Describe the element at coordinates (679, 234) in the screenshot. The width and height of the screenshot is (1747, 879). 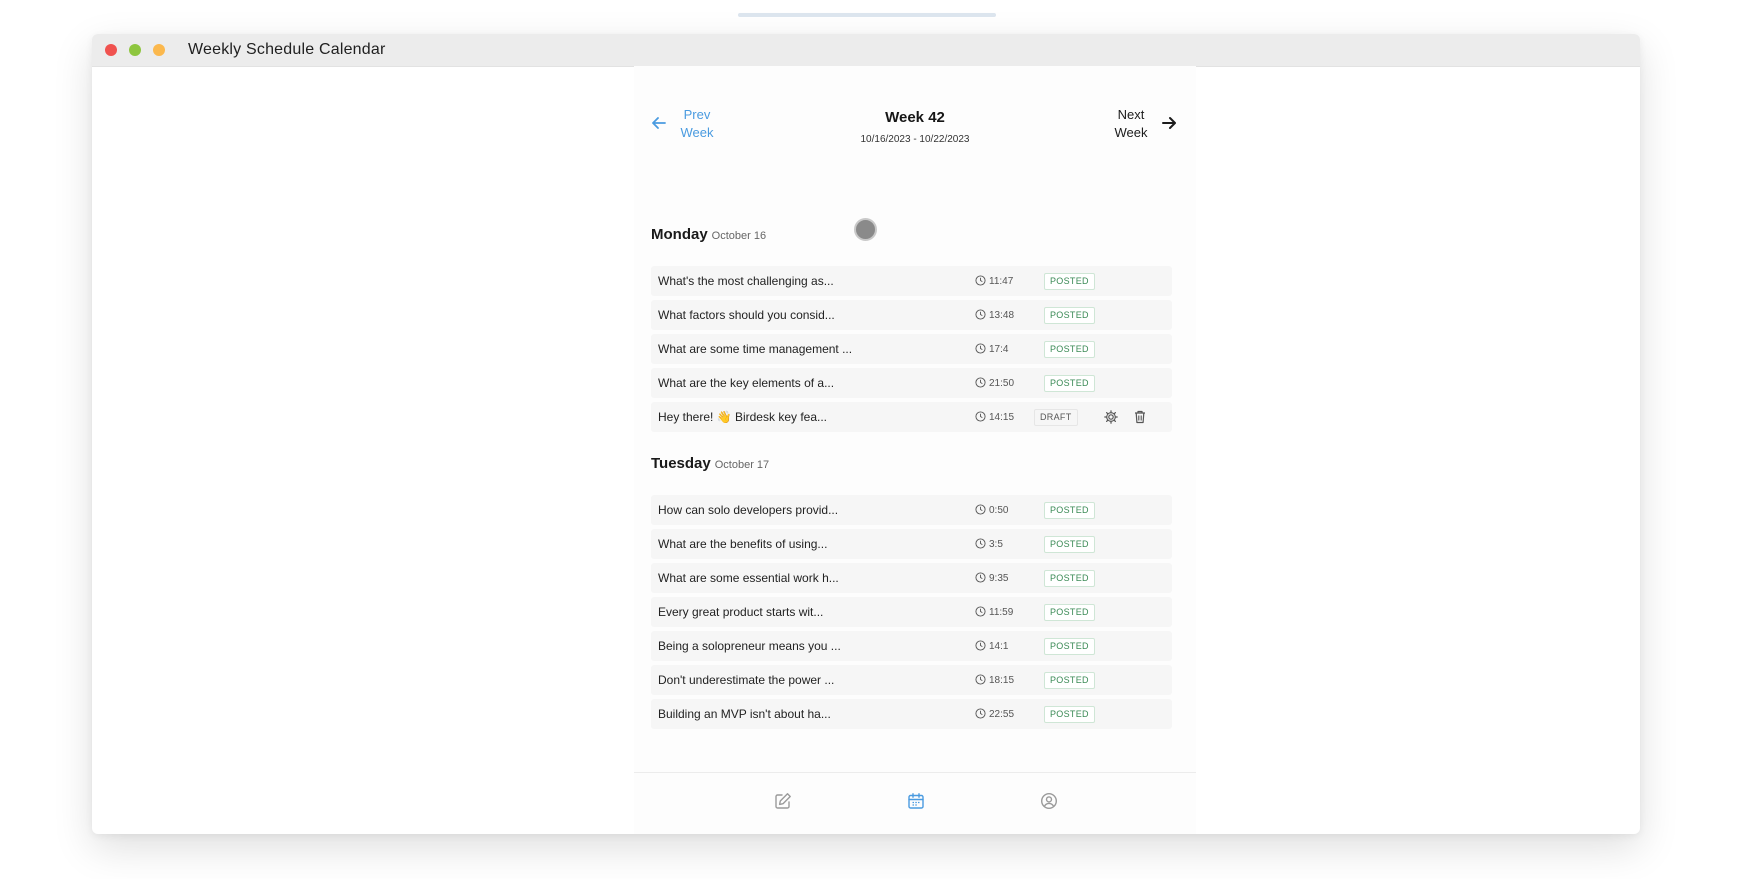
I see `day-name: Monday` at that location.